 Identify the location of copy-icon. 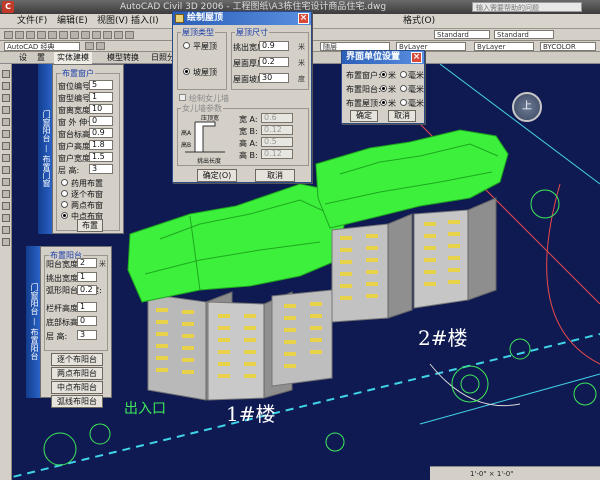
(63, 35).